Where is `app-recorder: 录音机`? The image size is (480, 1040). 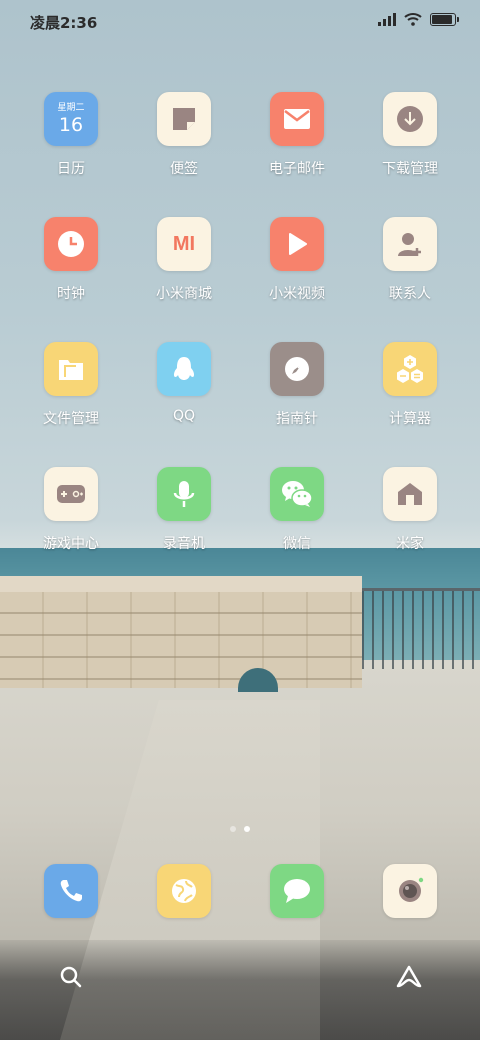 app-recorder: 录音机 is located at coordinates (184, 510).